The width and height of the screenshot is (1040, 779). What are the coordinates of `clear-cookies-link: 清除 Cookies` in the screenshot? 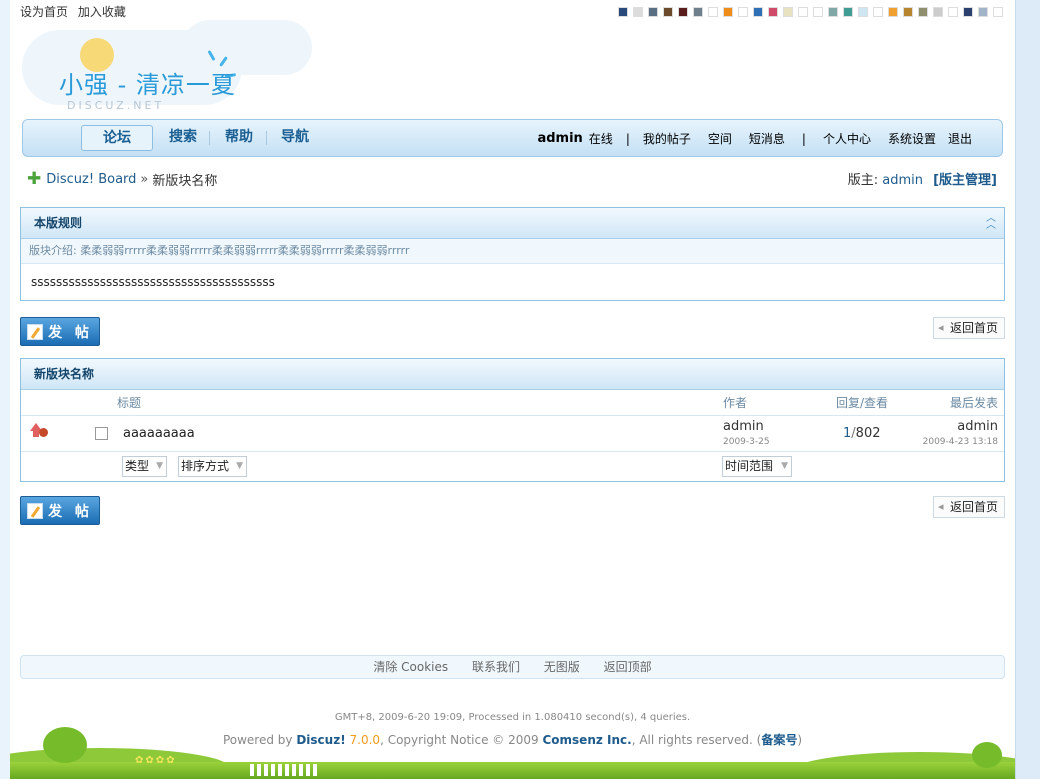 It's located at (410, 667).